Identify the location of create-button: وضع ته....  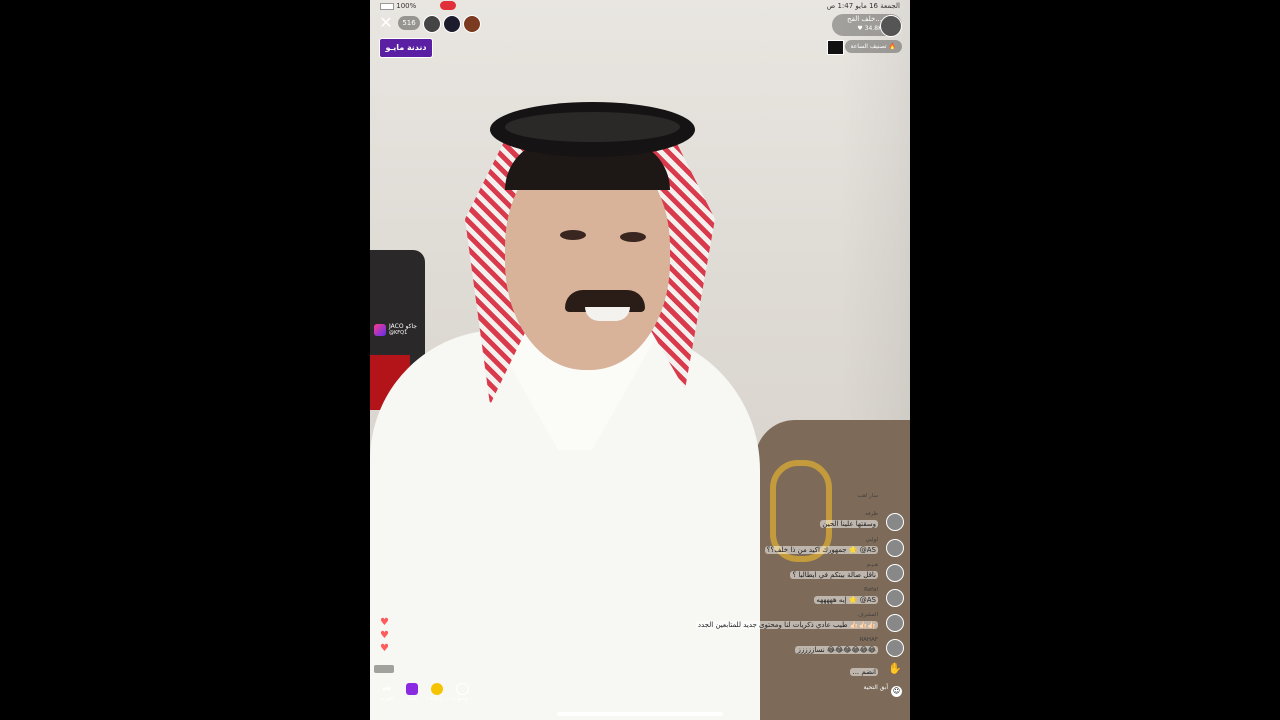
(462, 692).